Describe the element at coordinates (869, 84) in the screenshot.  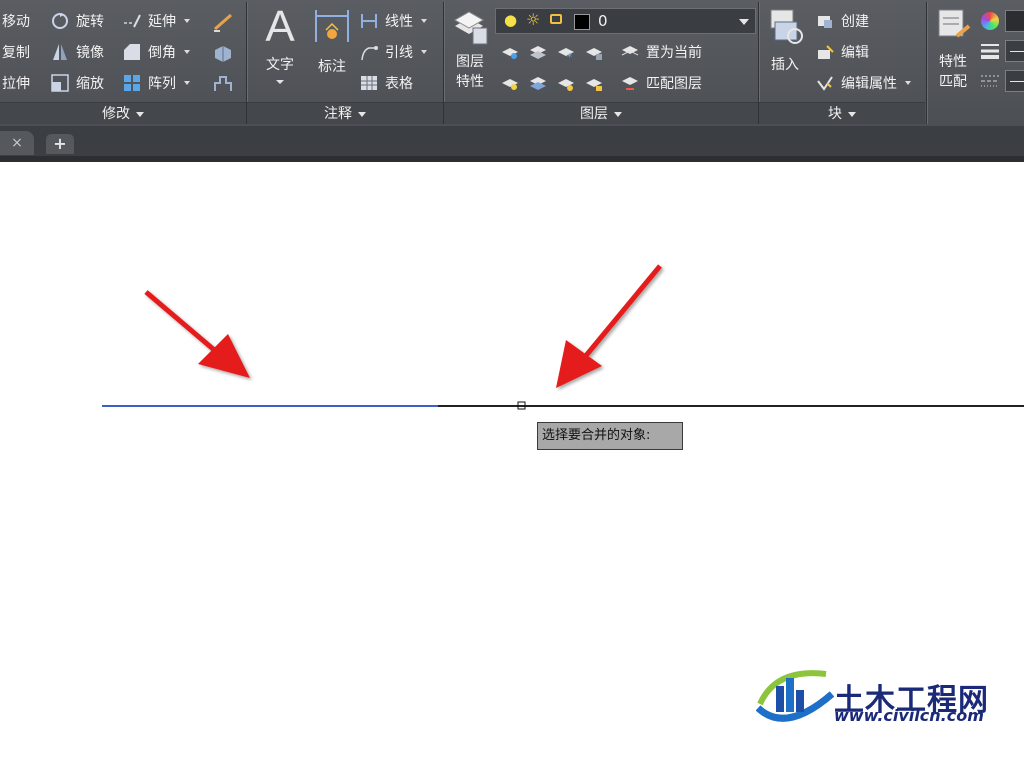
I see `edit-attributes-label: 编辑属性` at that location.